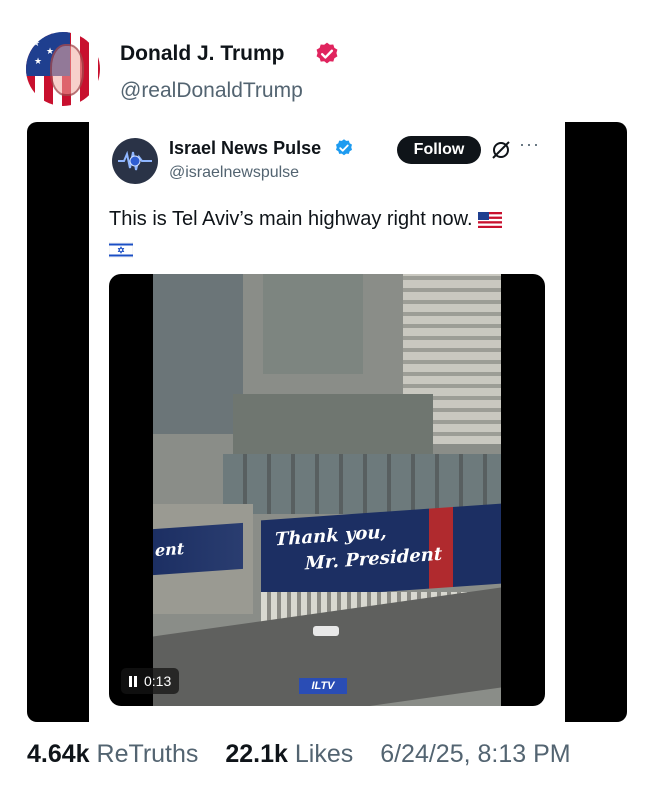  What do you see at coordinates (245, 148) in the screenshot?
I see `embedded-author-name: Israel News Pulse` at bounding box center [245, 148].